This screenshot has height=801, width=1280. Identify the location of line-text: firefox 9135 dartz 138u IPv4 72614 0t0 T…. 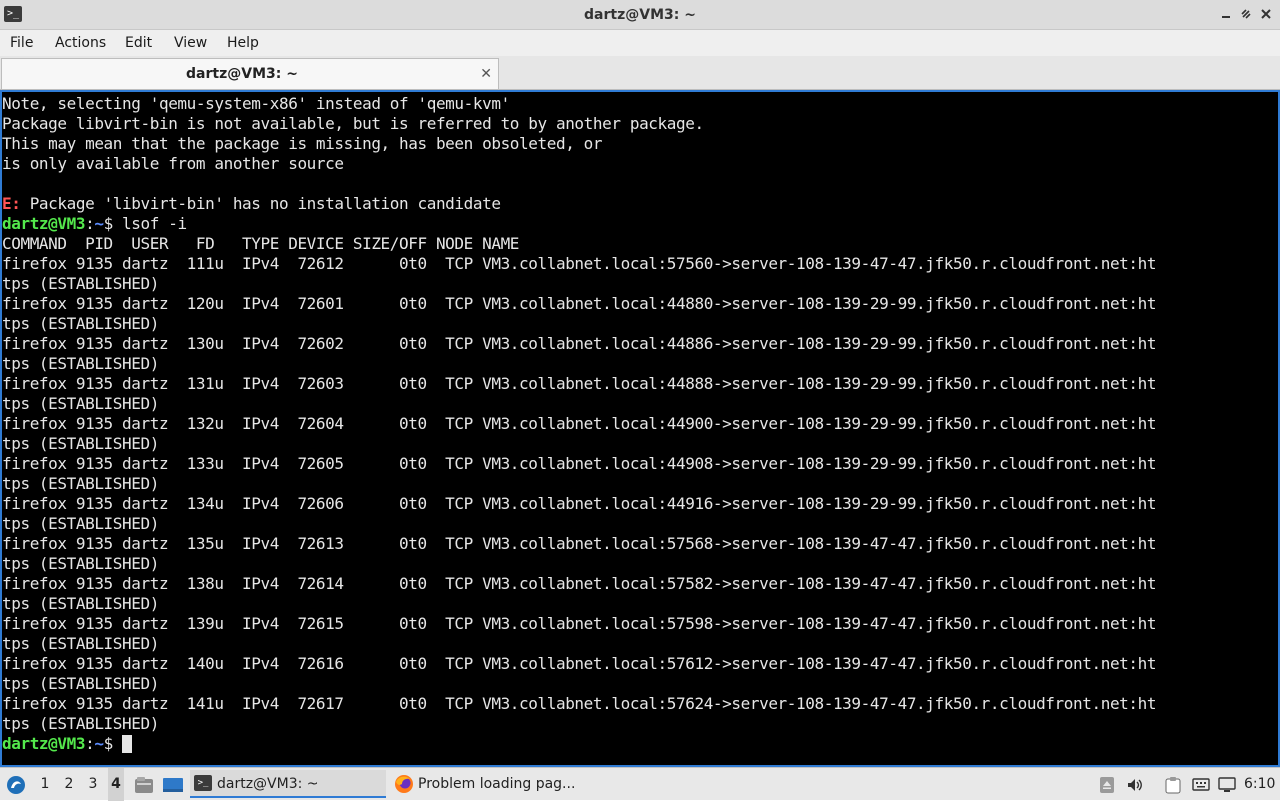
(579, 583).